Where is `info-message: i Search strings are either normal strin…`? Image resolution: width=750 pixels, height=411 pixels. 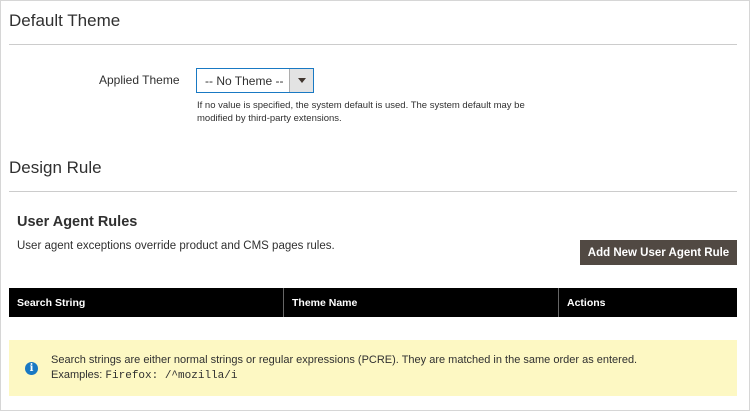 info-message: i Search strings are either normal strin… is located at coordinates (373, 368).